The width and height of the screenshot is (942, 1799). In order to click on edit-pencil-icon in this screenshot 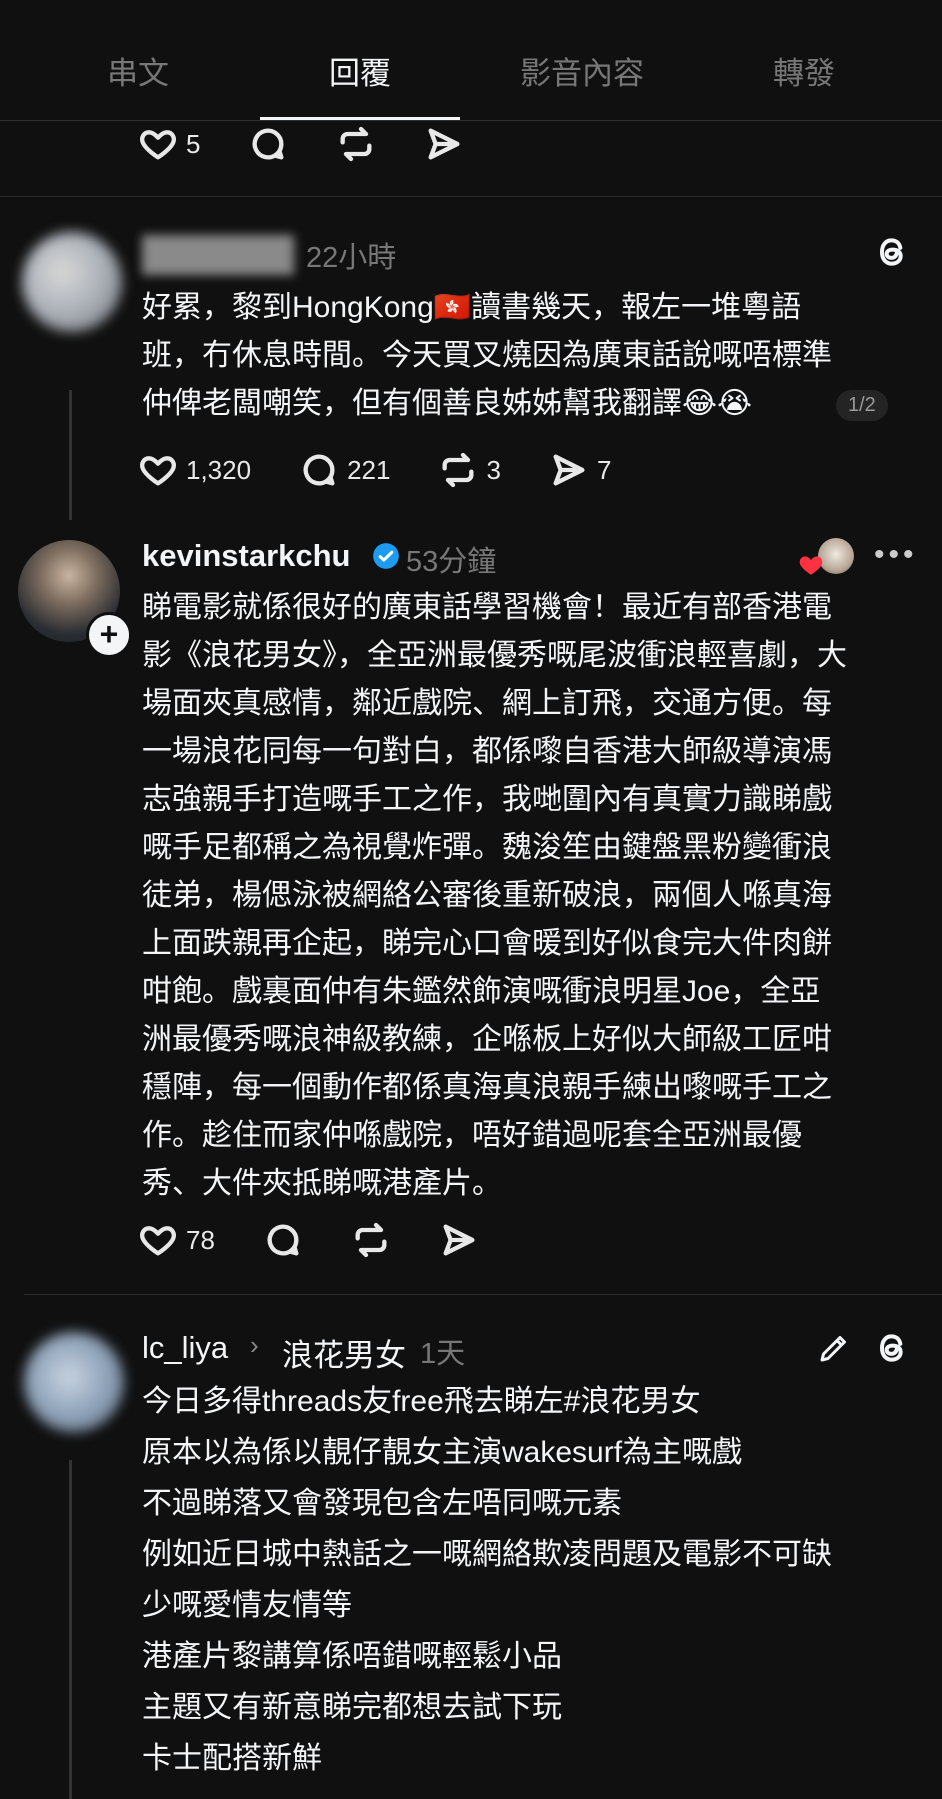, I will do `click(834, 1348)`.